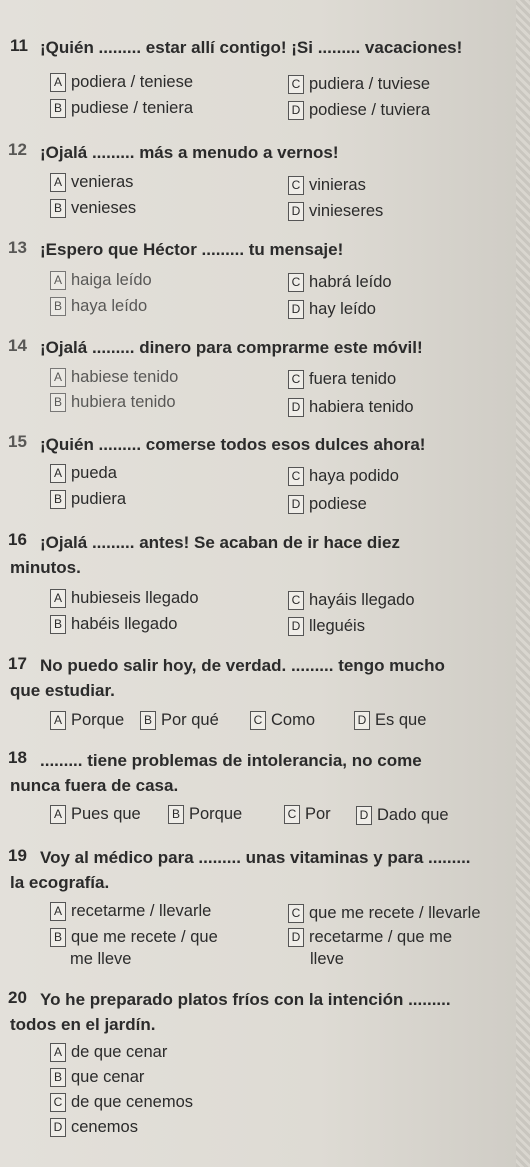 The image size is (530, 1167). What do you see at coordinates (101, 280) in the screenshot?
I see `option-a: Ahaiga leído` at bounding box center [101, 280].